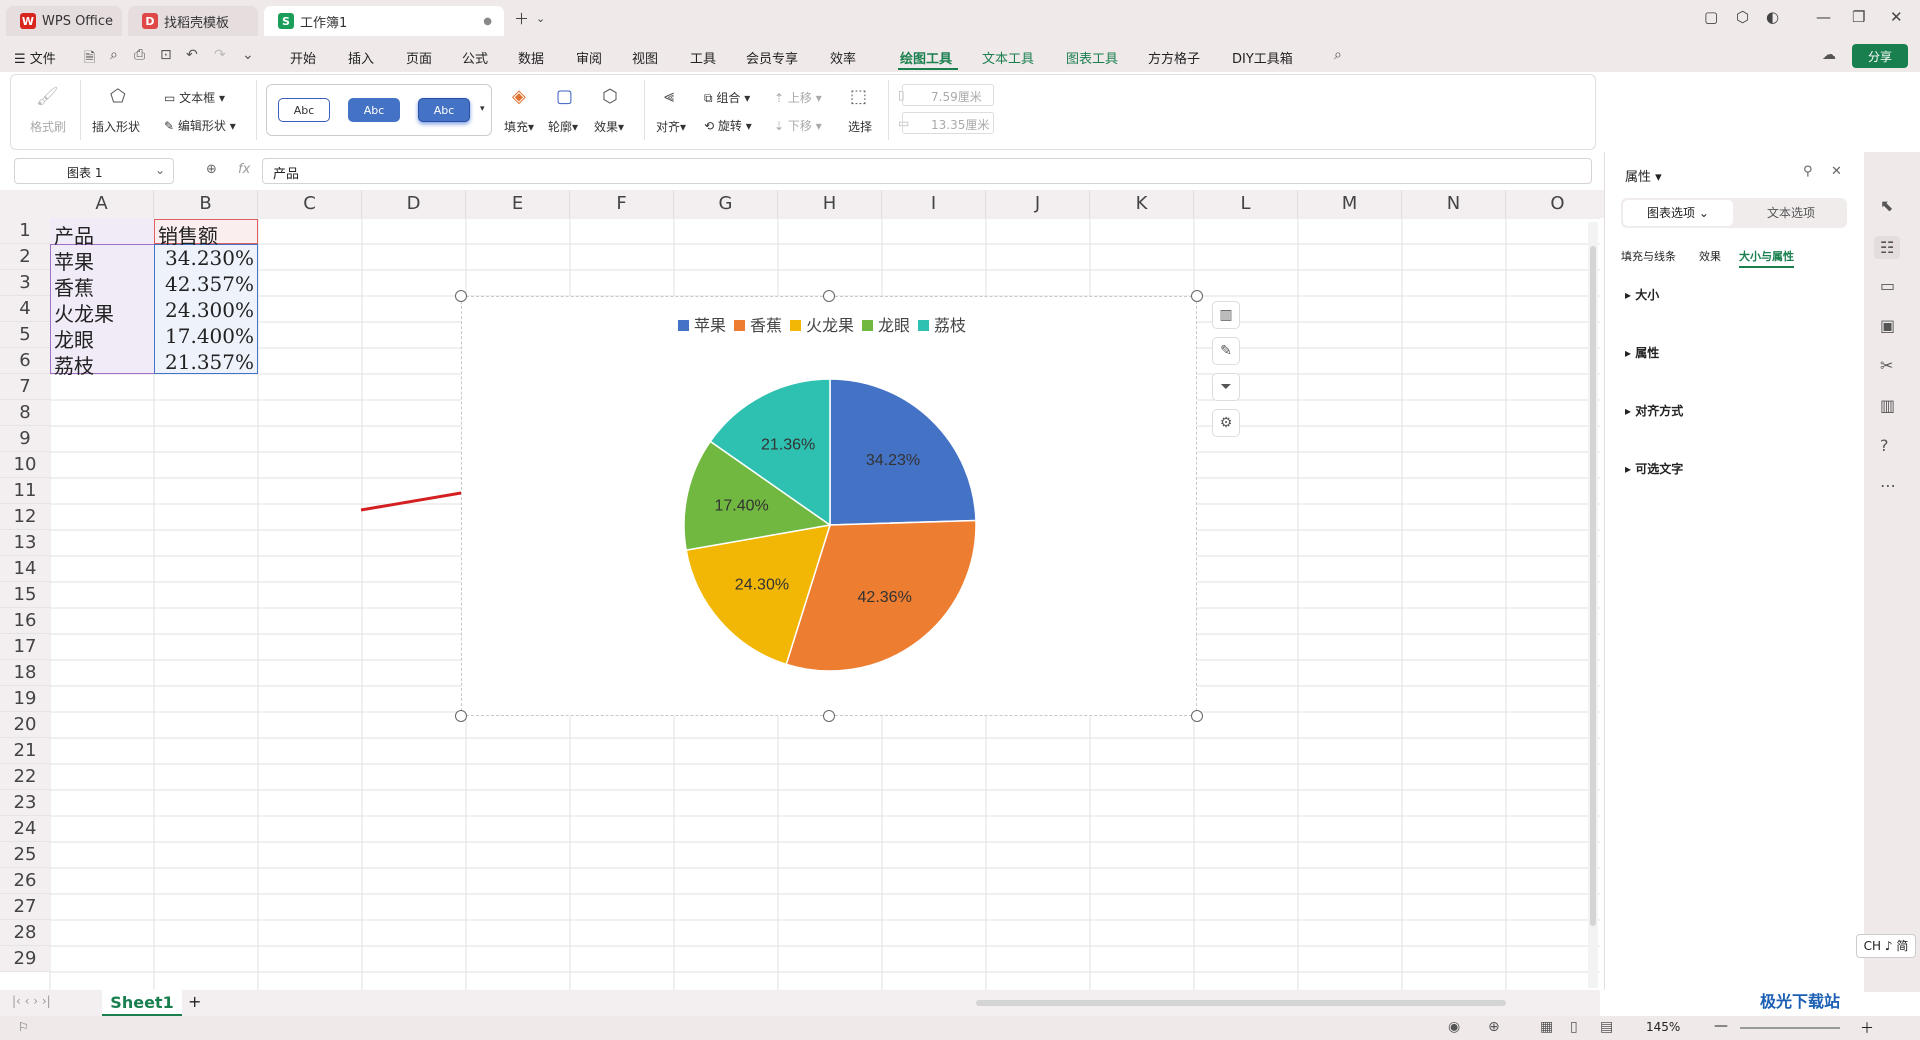  I want to click on menu-formula: 公式, so click(475, 57).